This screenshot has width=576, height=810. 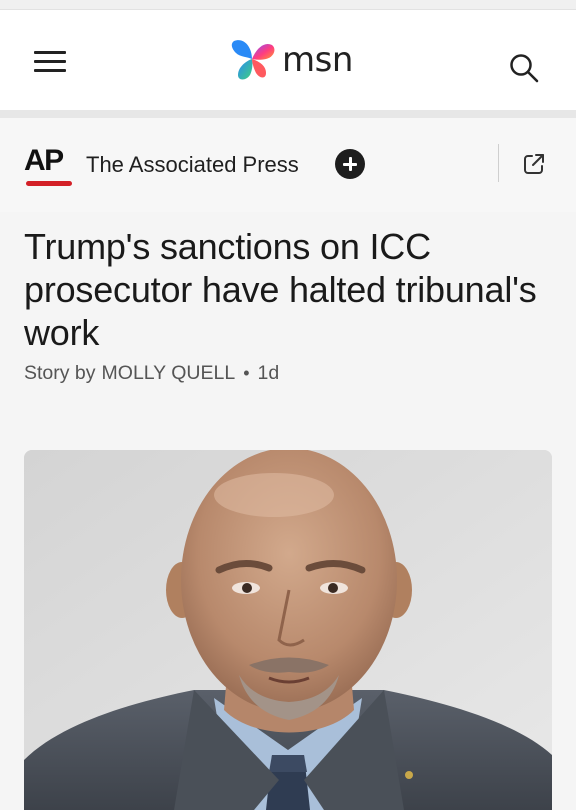 What do you see at coordinates (60, 373) in the screenshot?
I see `byline-prefix: Story by` at bounding box center [60, 373].